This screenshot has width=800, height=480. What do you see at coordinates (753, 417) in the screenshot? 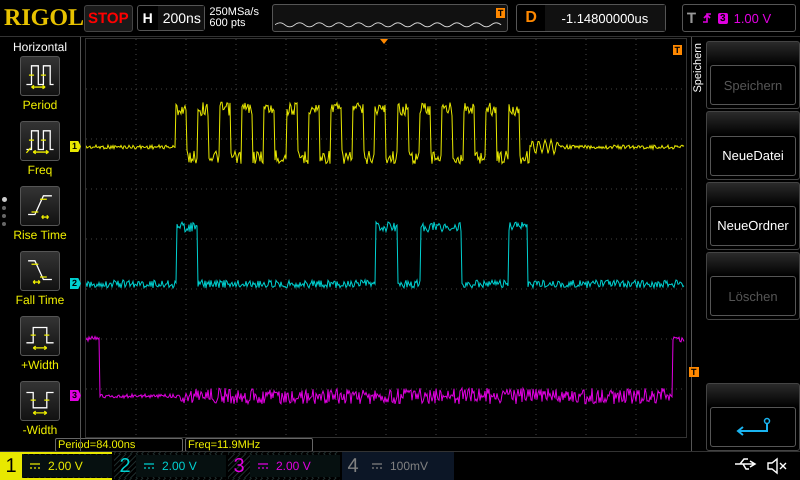
I see `back-softkey` at bounding box center [753, 417].